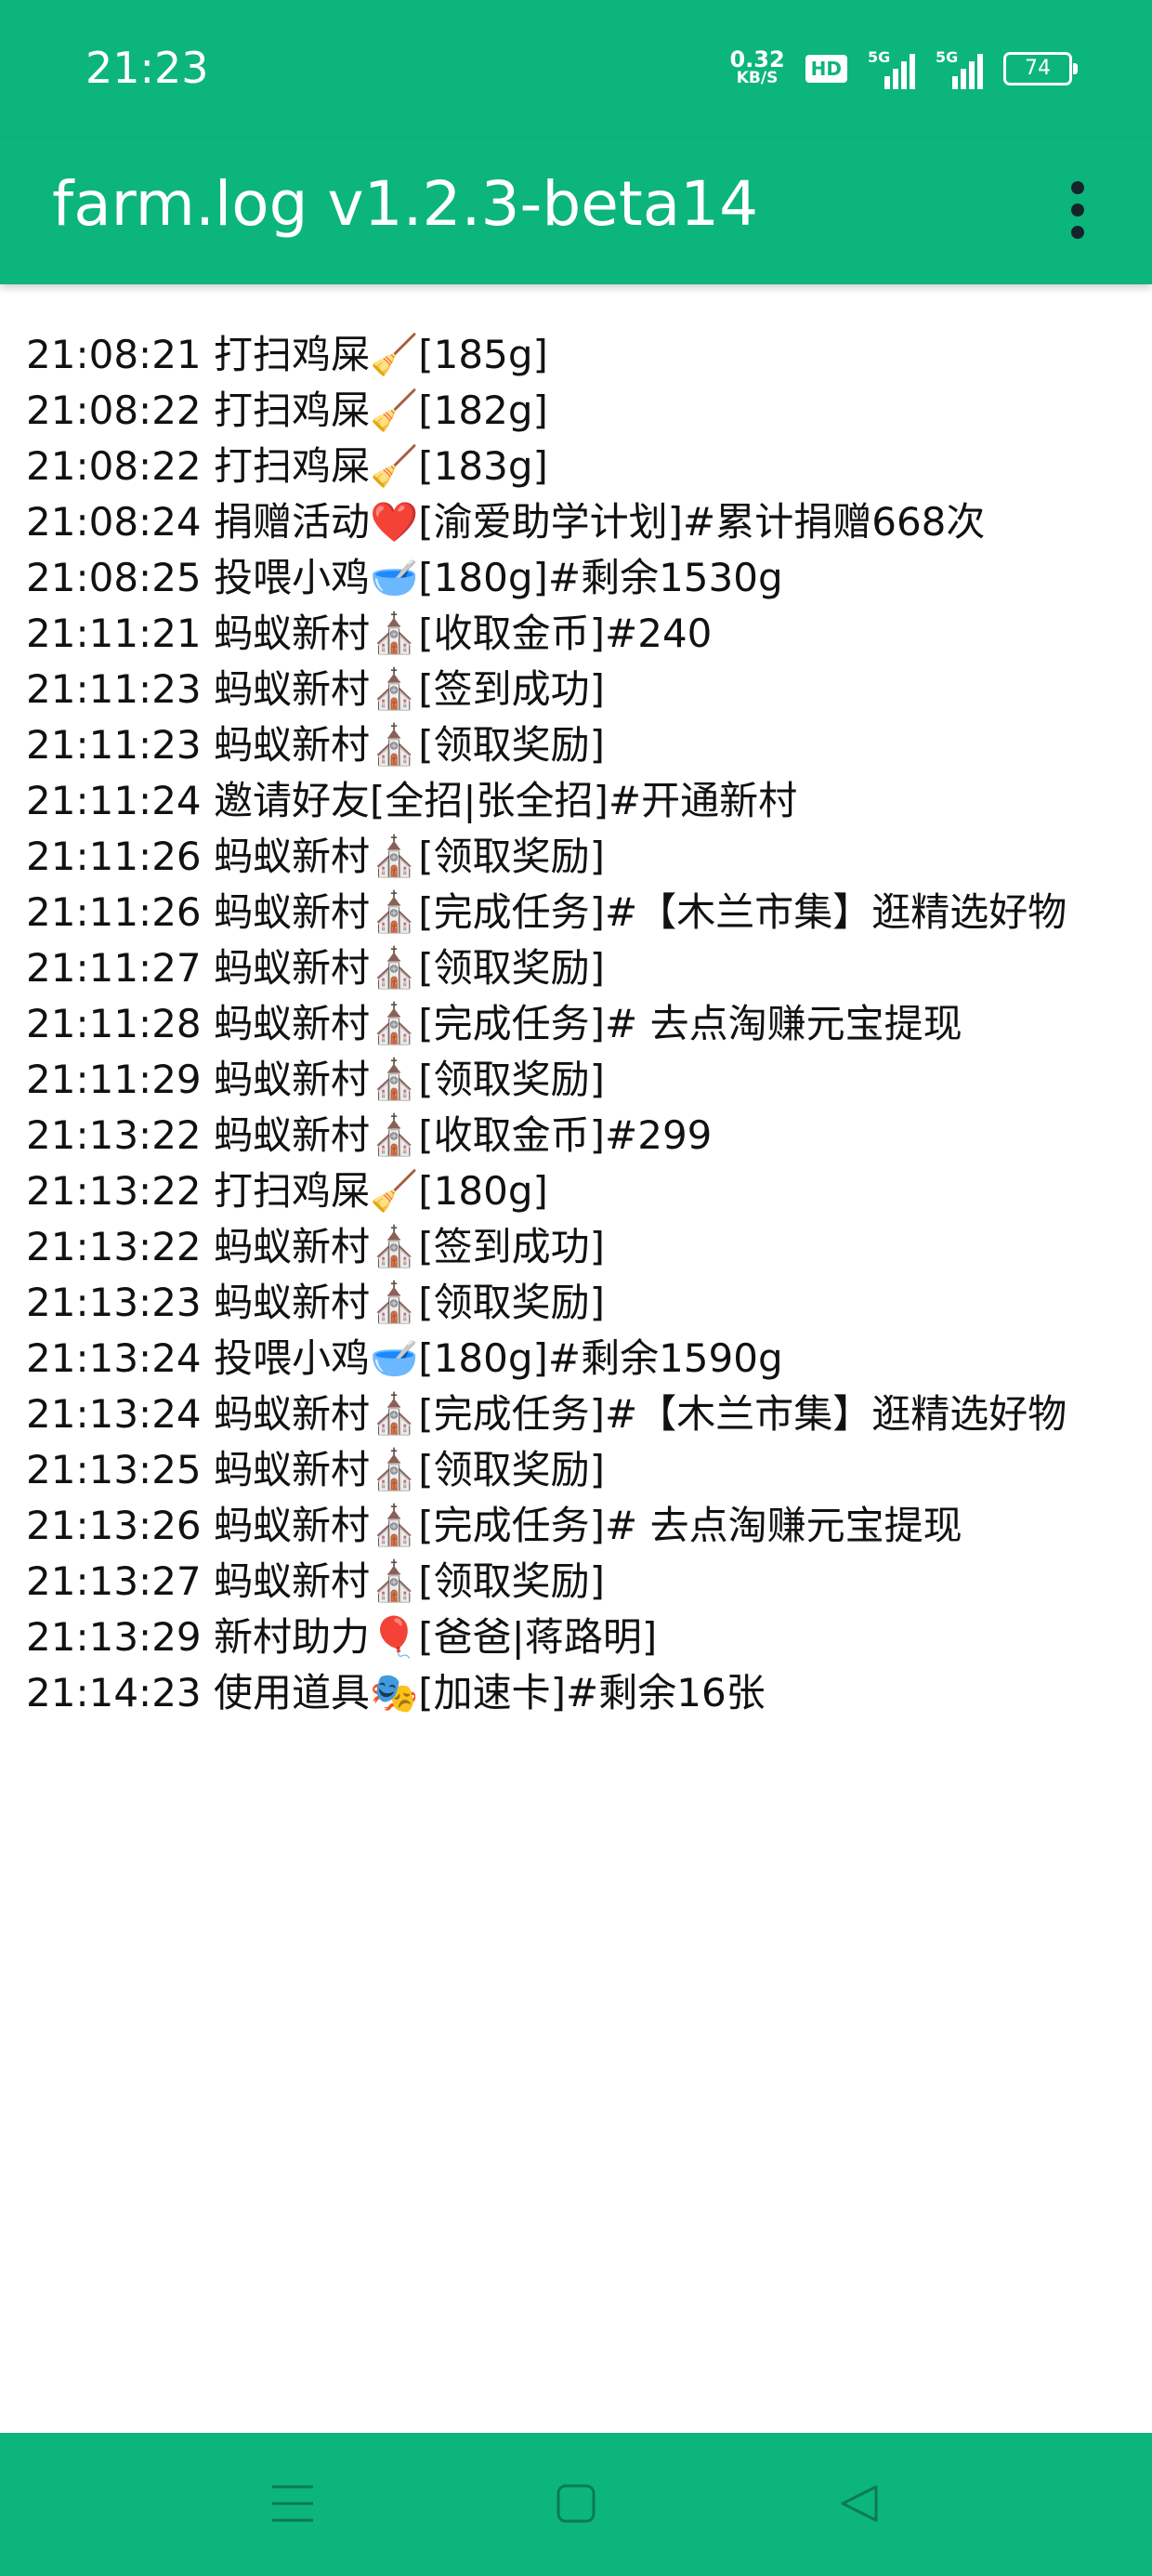  What do you see at coordinates (506, 522) in the screenshot?
I see `log-line: 21:08:24 捐赠活动❤️[渝爱助学计划]#累计捐赠668次` at bounding box center [506, 522].